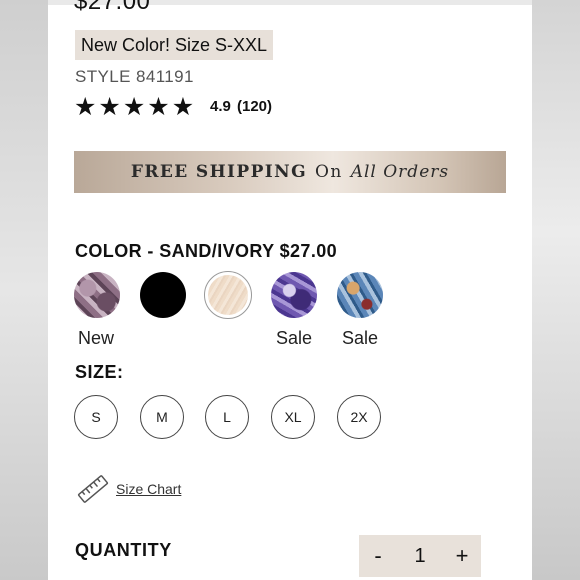 Image resolution: width=580 pixels, height=580 pixels. I want to click on quantity-label: QUANTITY, so click(123, 550).